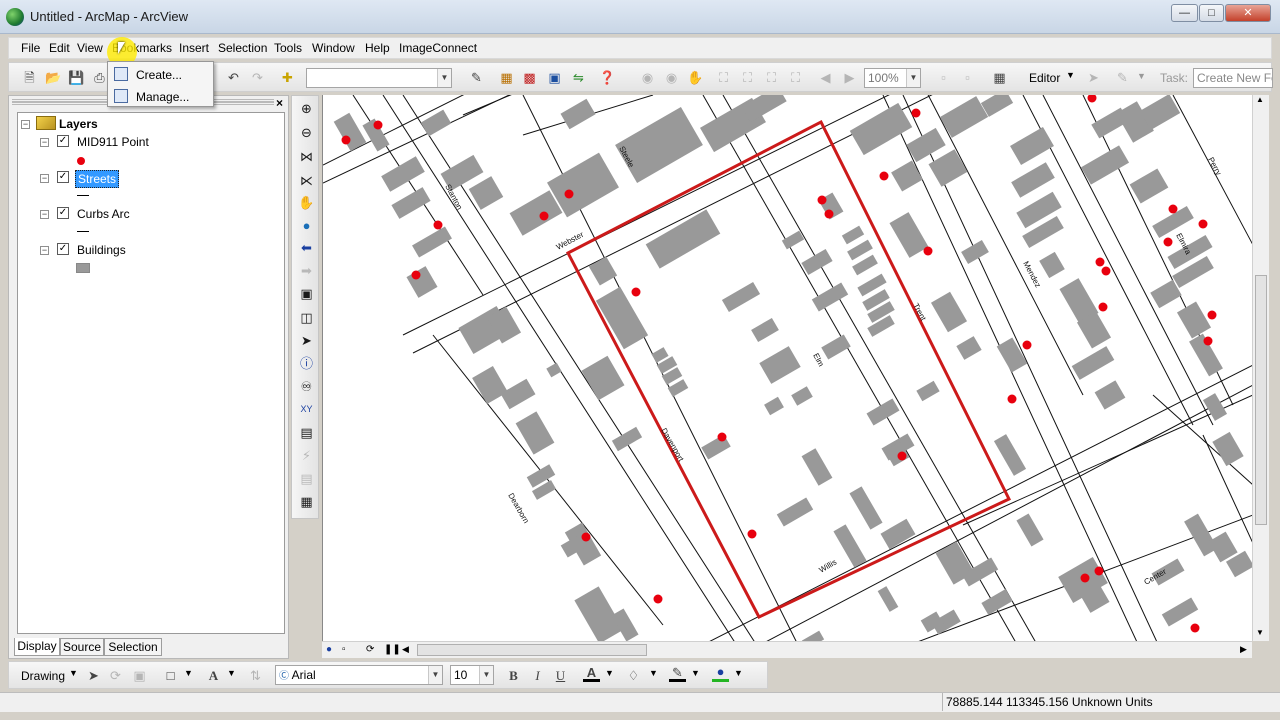  Describe the element at coordinates (306, 478) in the screenshot. I see `html-popup-icon: ▤` at that location.